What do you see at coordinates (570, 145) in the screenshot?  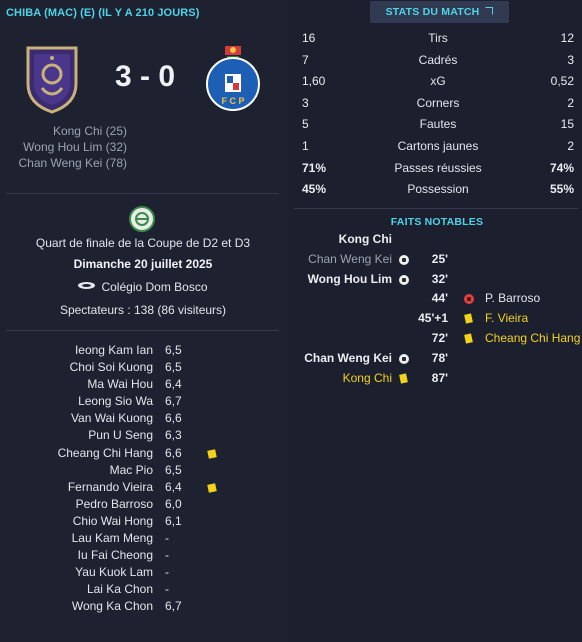 I see `stat-away-value: 2` at bounding box center [570, 145].